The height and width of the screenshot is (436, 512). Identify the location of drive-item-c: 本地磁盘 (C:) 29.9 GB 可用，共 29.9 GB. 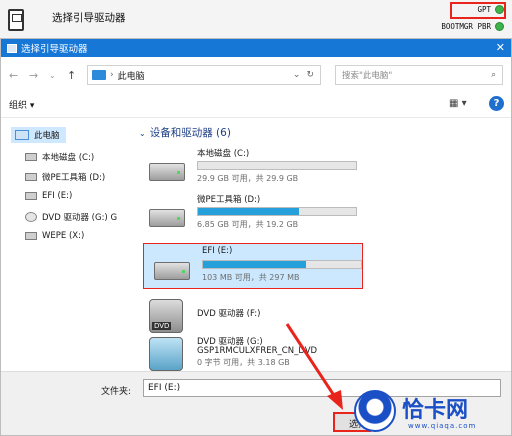
(249, 167).